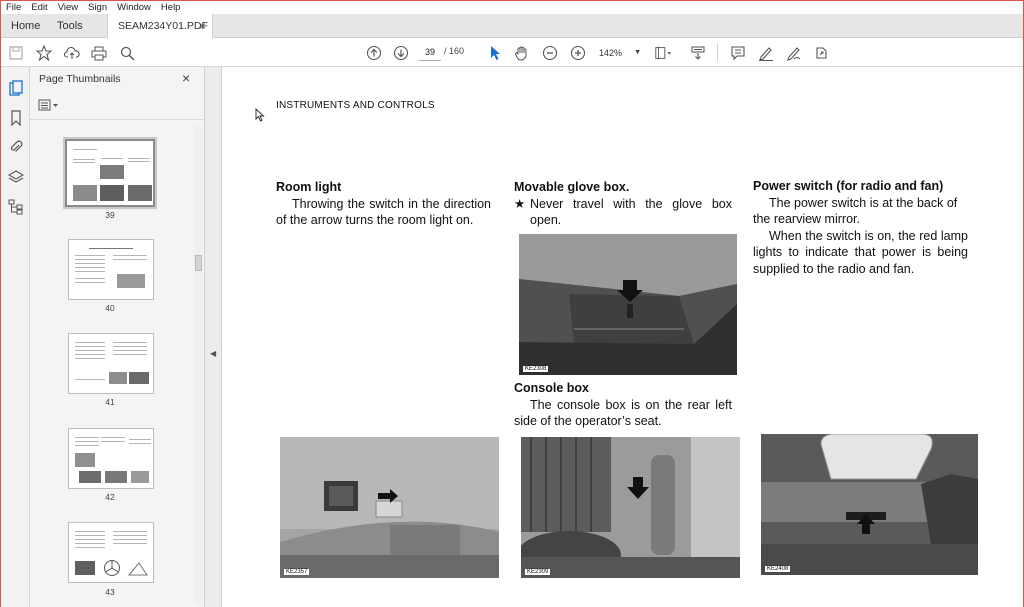 This screenshot has height=607, width=1024. What do you see at coordinates (766, 53) in the screenshot?
I see `highlight-pen-icon` at bounding box center [766, 53].